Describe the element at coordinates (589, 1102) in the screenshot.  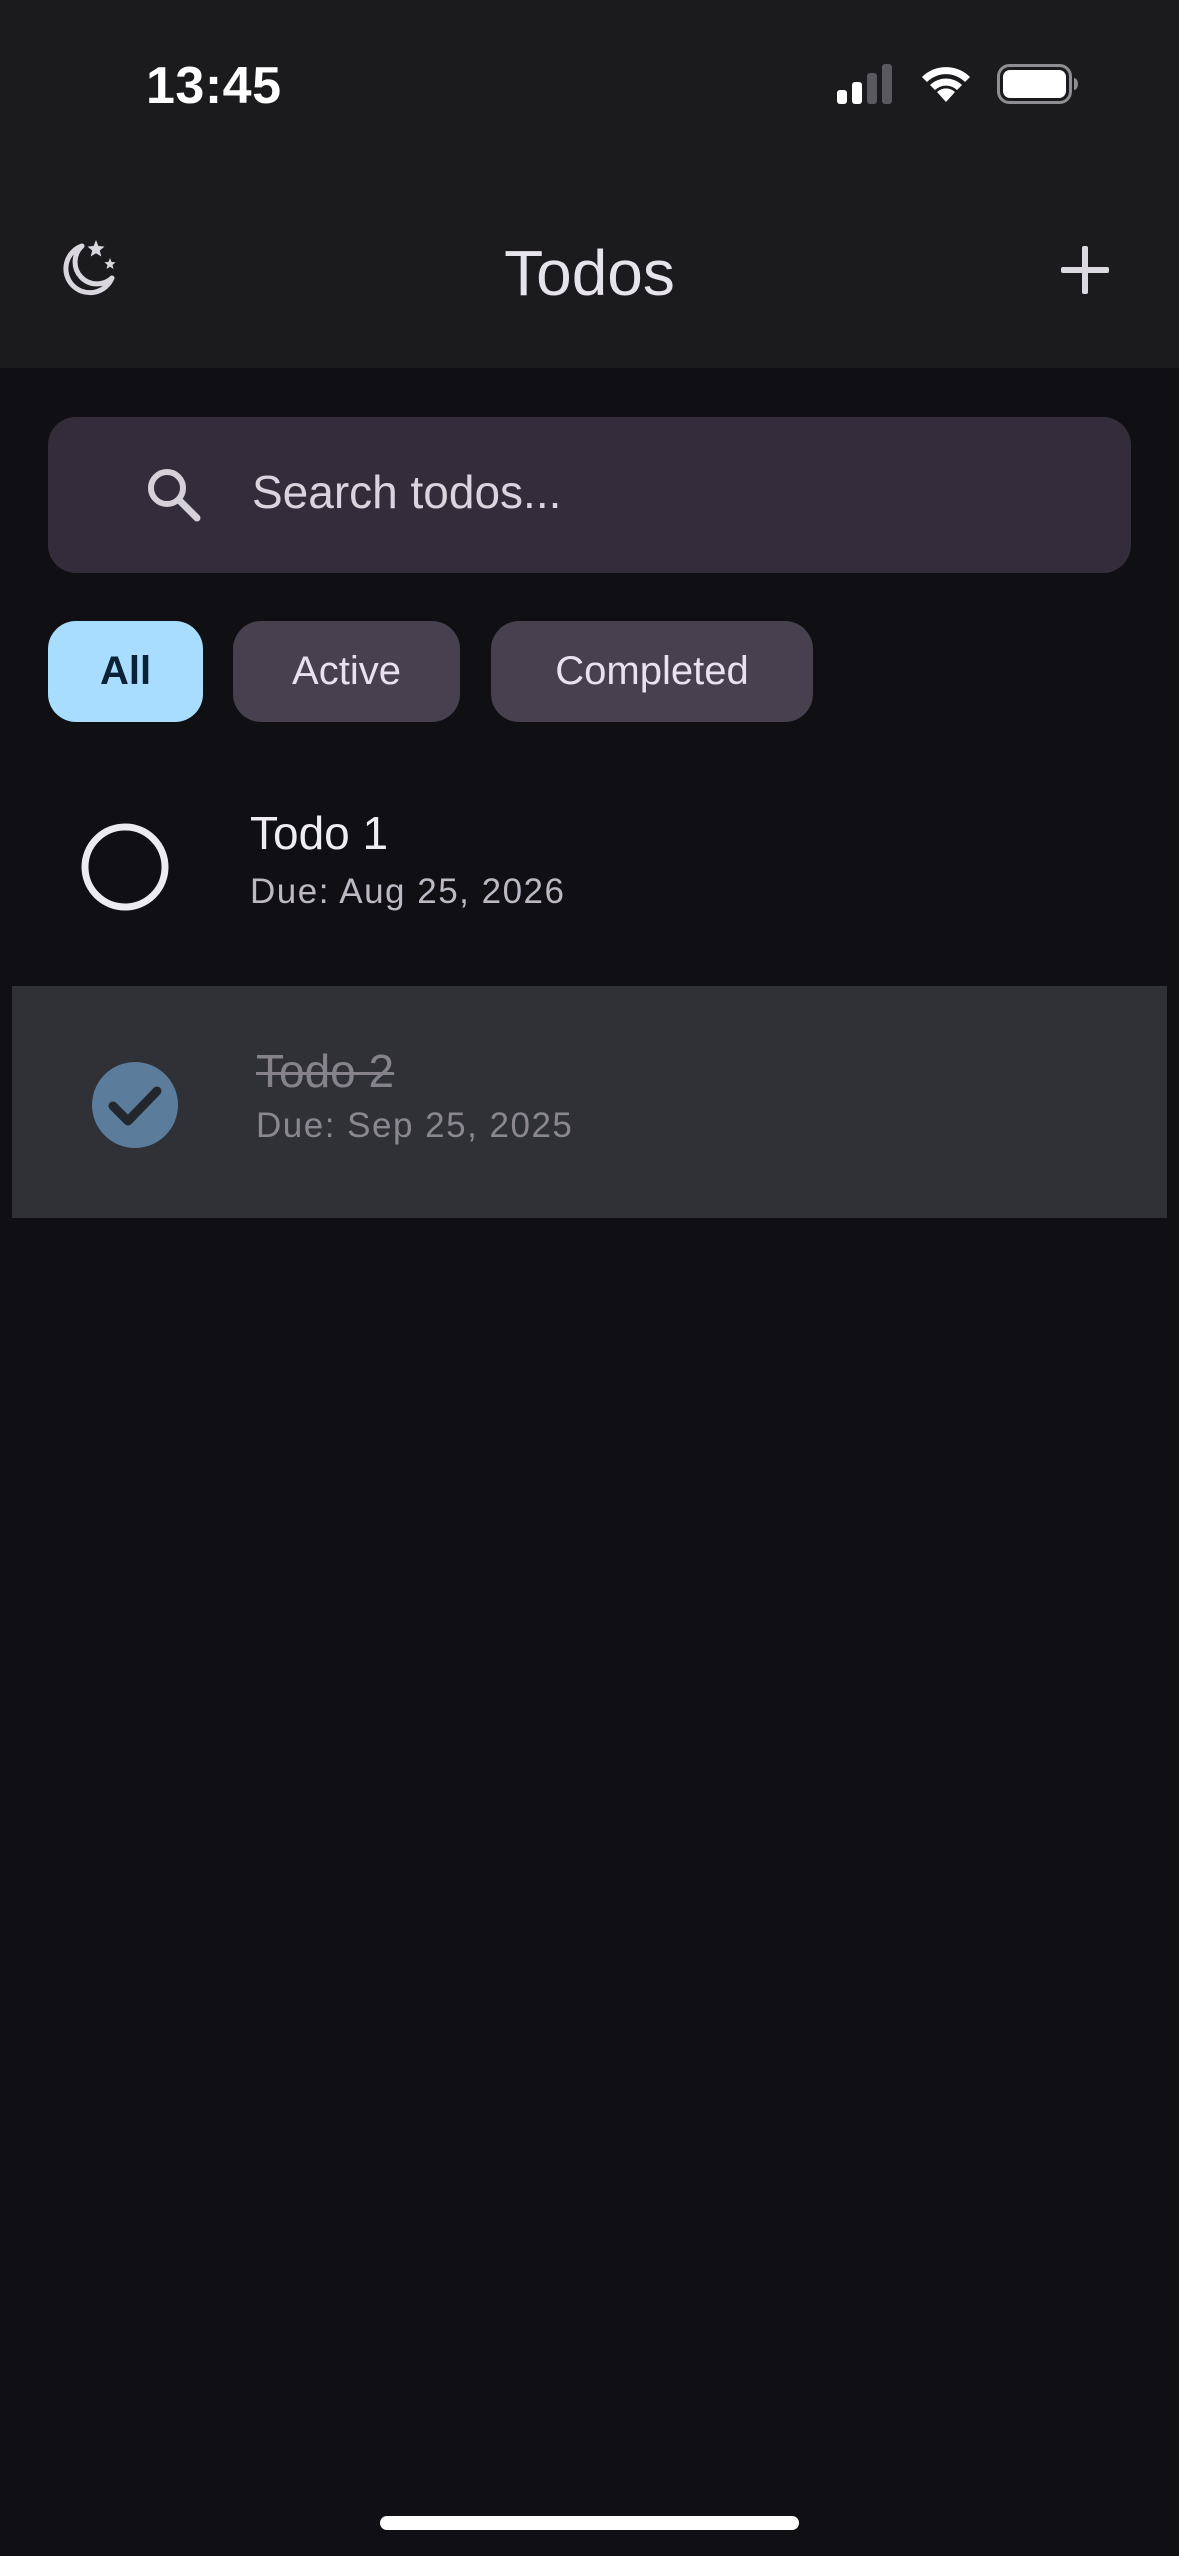
I see `todo-item: Todo 2 Due: Sep 25, 2025` at that location.